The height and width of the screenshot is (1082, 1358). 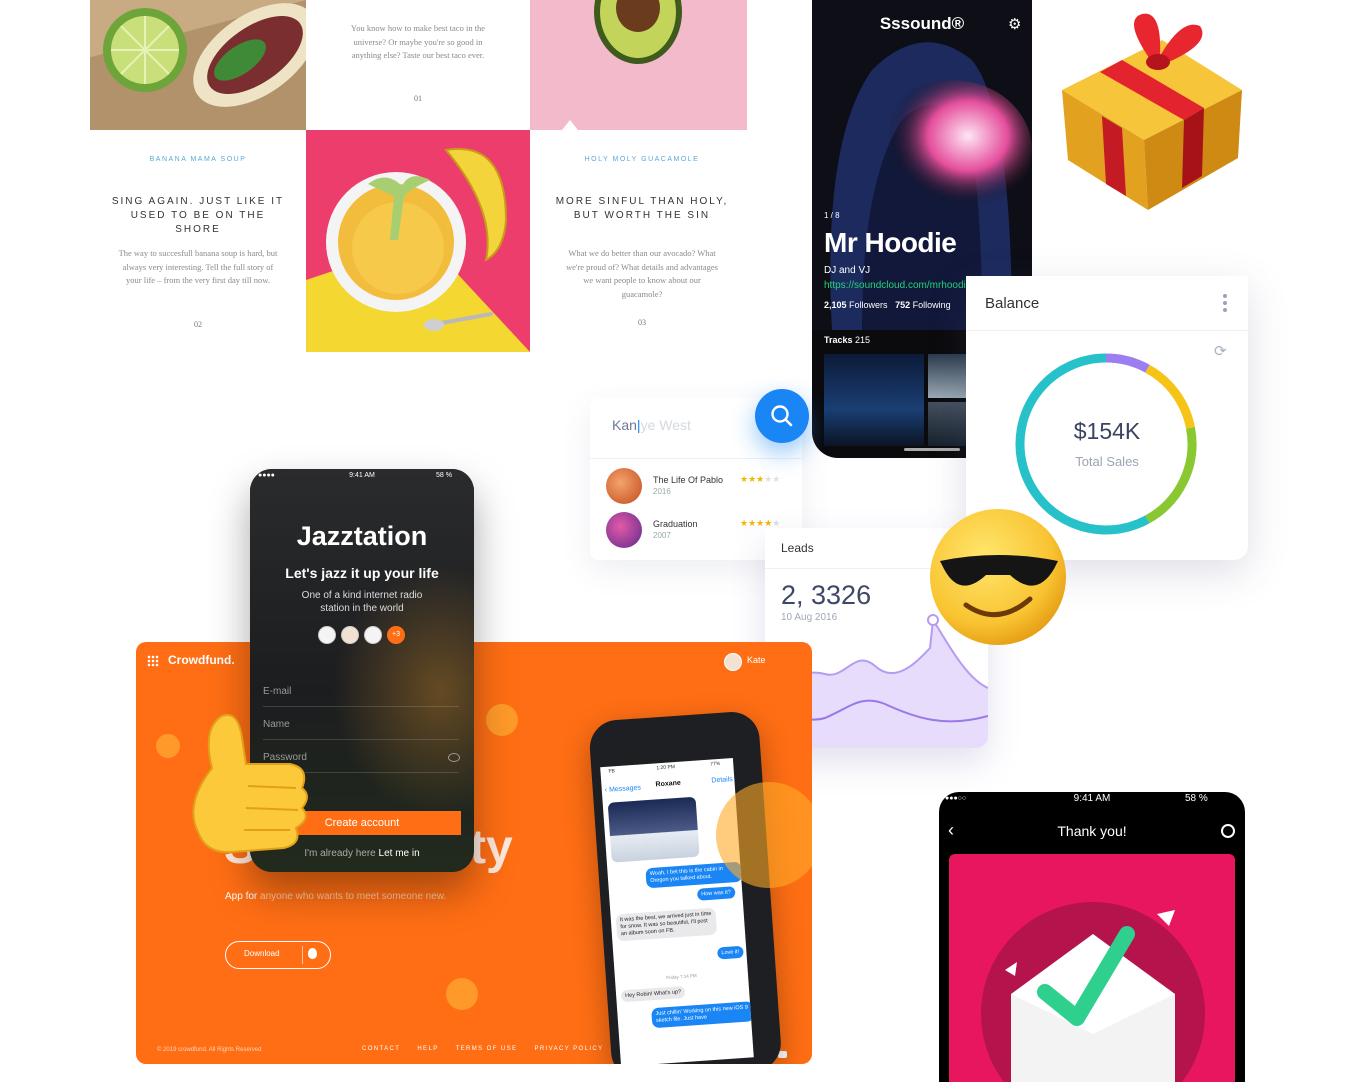 What do you see at coordinates (1225, 304) in the screenshot?
I see `more-options-icon` at bounding box center [1225, 304].